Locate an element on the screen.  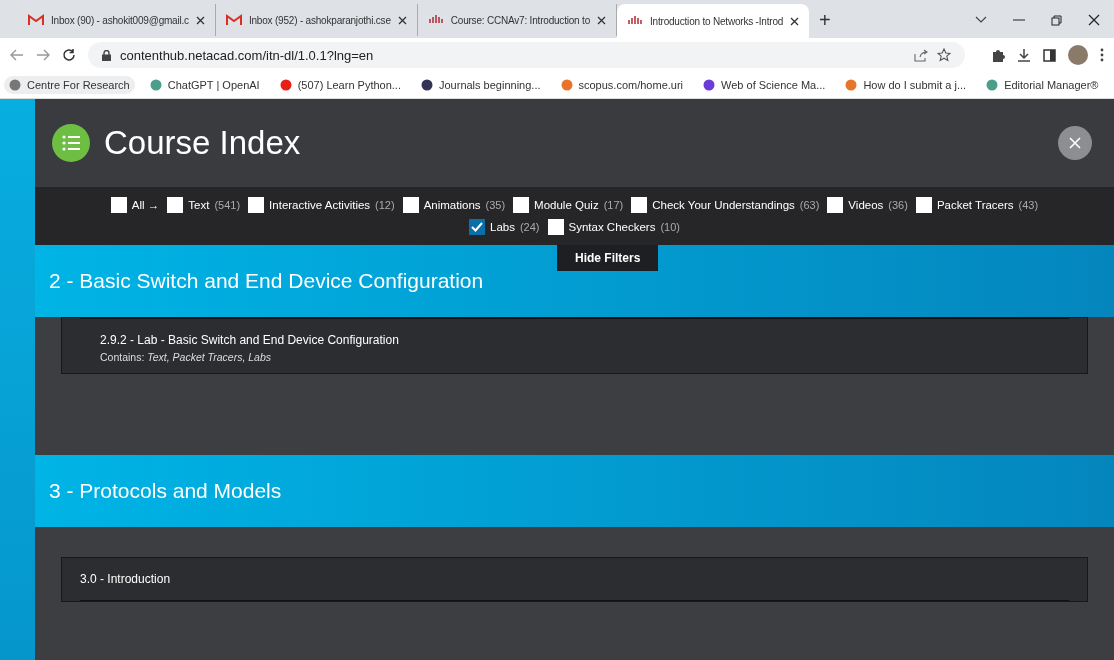
browser-tab: Introduction to Networks -Introd is located at coordinates (713, 21).